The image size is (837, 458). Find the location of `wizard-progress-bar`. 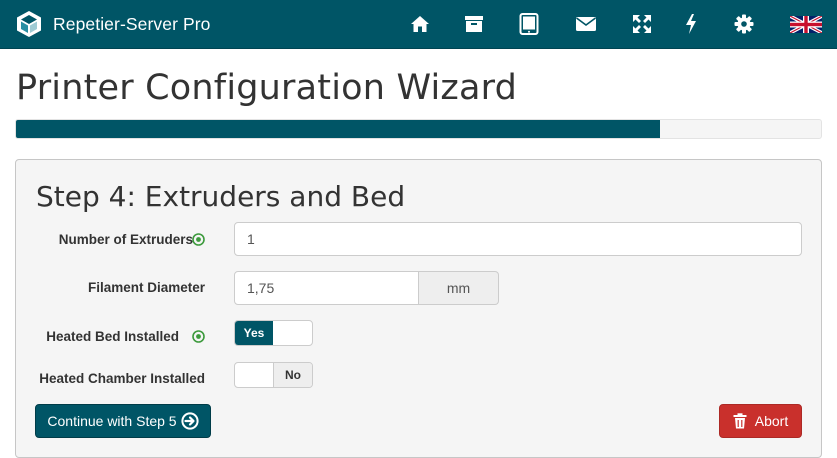

wizard-progress-bar is located at coordinates (418, 129).